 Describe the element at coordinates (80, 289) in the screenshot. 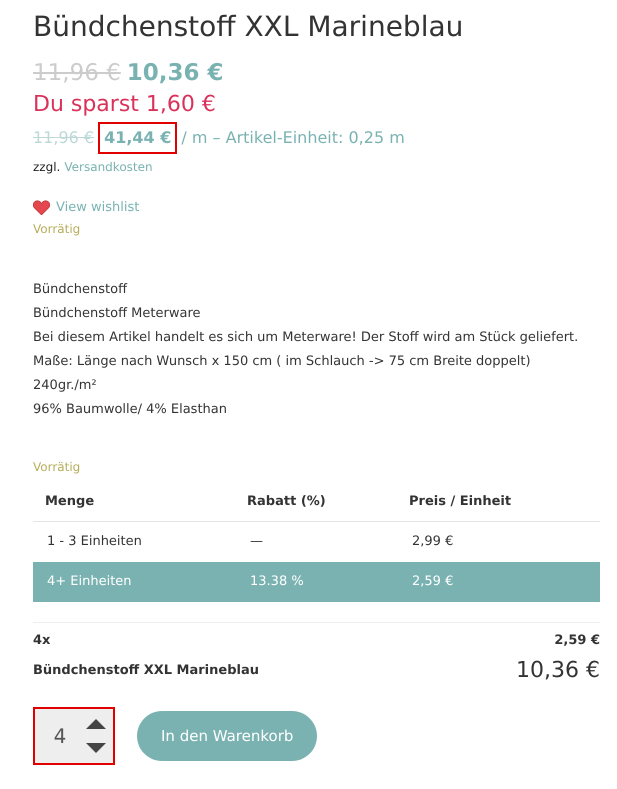

I see `description-line: Bündchenstoff` at that location.